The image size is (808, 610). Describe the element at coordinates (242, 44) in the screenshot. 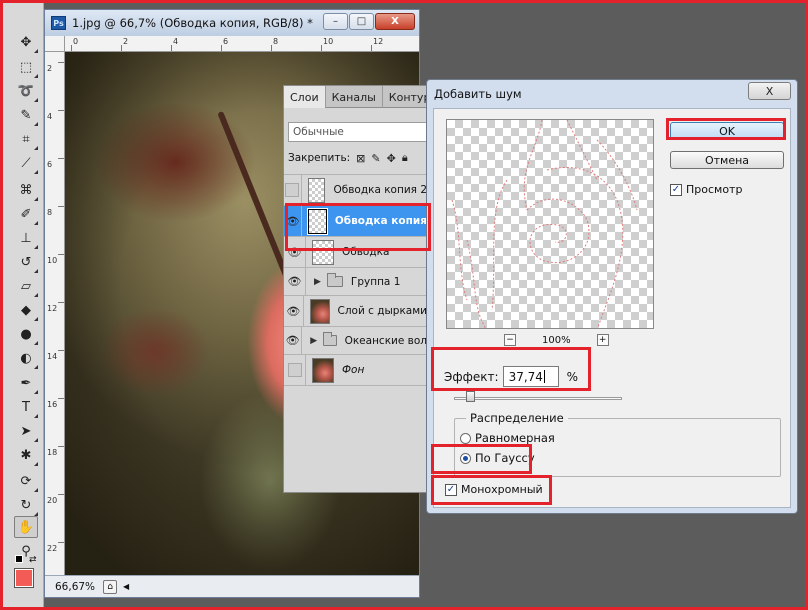

I see `horizontal-ruler: 02468101214` at that location.